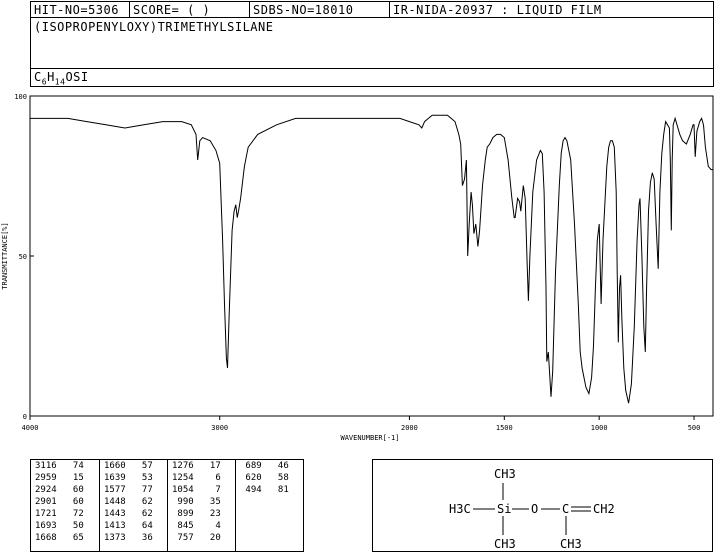 Image resolution: width=715 pixels, height=555 pixels. What do you see at coordinates (196, 526) in the screenshot?
I see `peak-row: 845 4` at bounding box center [196, 526].